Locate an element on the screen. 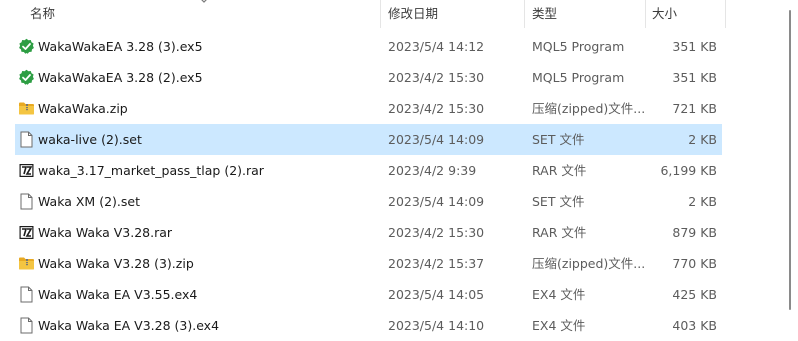  file-name: Waka Waka EA V3.28 (3).ex4 is located at coordinates (129, 325).